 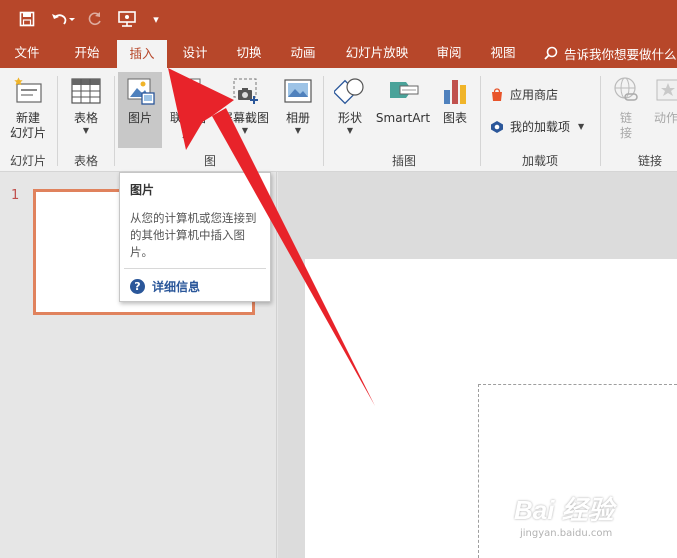 What do you see at coordinates (626, 91) in the screenshot?
I see `link-icon` at bounding box center [626, 91].